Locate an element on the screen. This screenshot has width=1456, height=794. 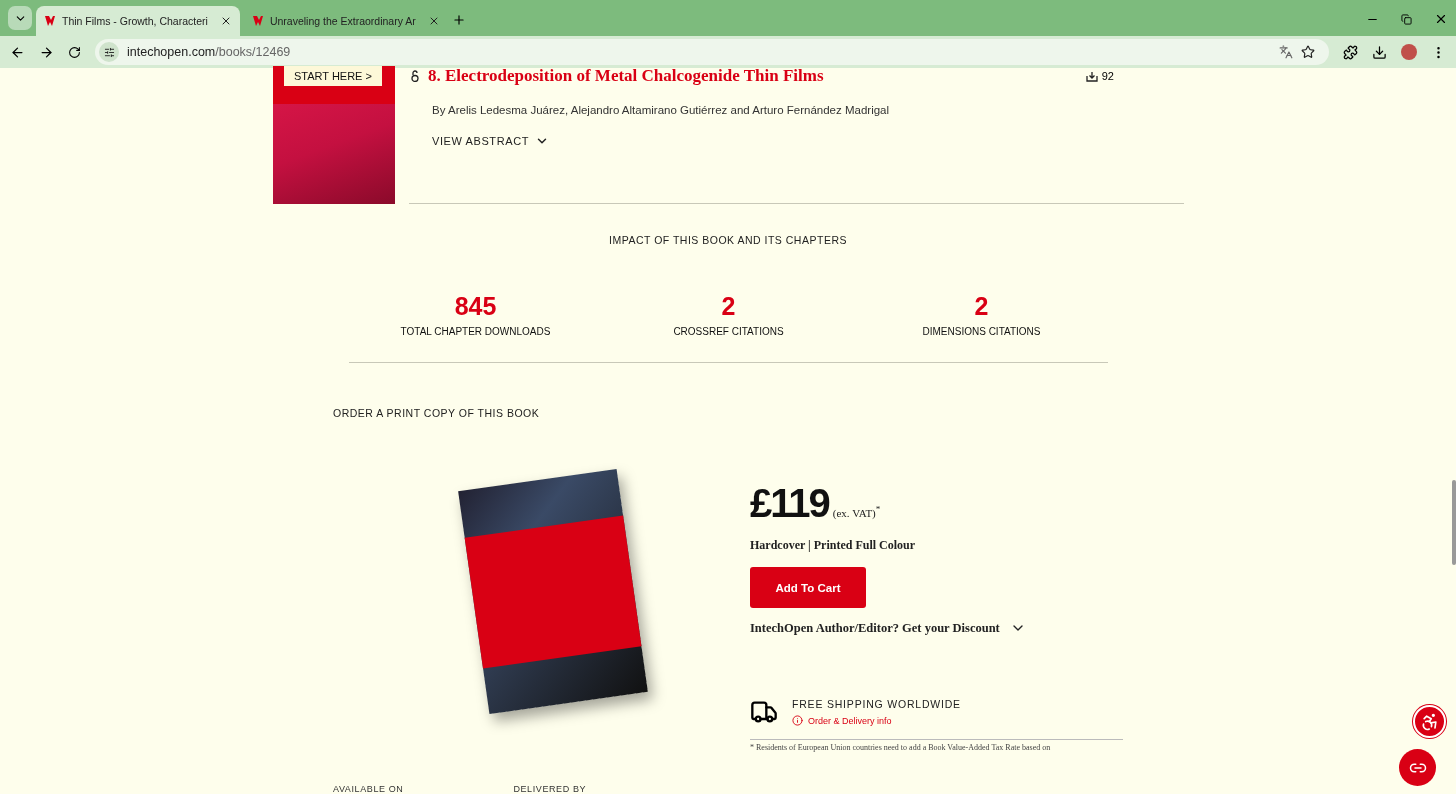
delivery-info-link: Order & Delivery info is located at coordinates (876, 720).